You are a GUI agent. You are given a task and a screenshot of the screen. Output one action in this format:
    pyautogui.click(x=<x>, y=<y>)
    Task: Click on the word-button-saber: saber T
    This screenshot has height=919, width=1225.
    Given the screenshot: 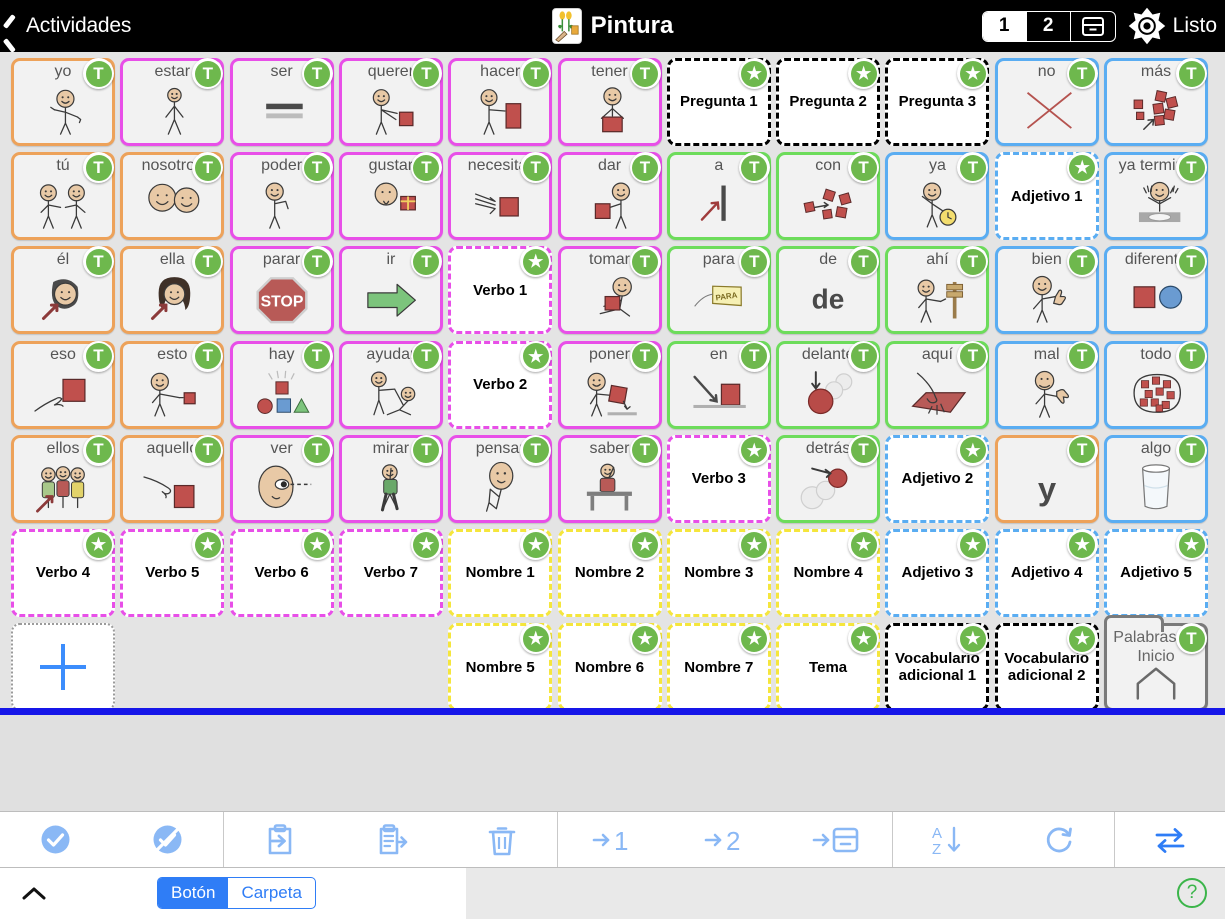 What is the action you would take?
    pyautogui.click(x=609, y=478)
    